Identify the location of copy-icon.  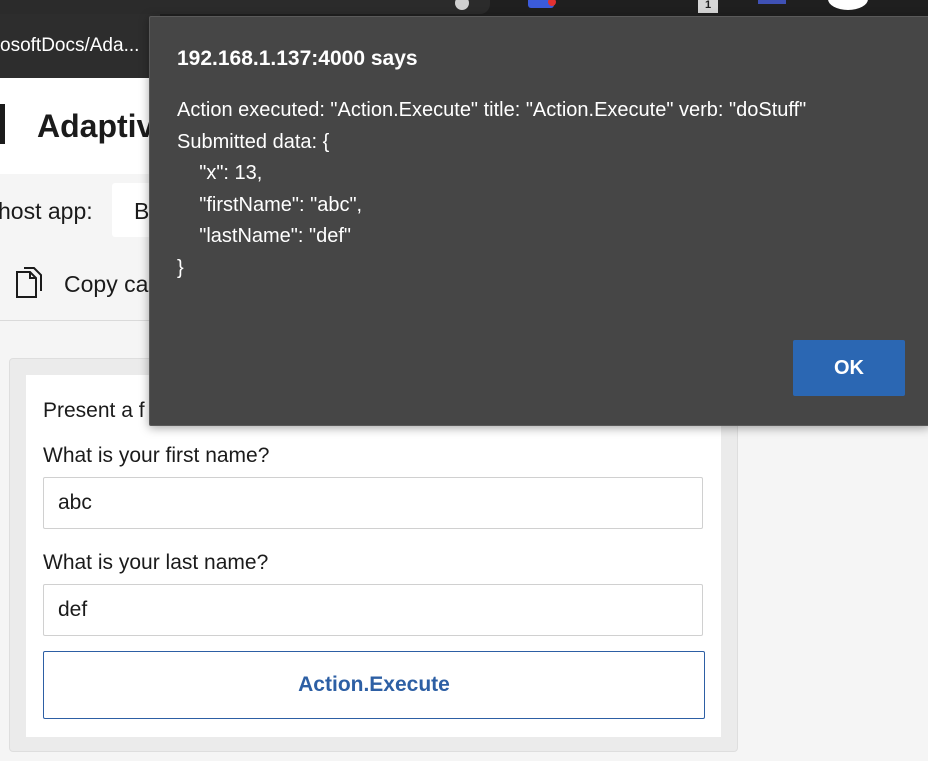
(29, 282).